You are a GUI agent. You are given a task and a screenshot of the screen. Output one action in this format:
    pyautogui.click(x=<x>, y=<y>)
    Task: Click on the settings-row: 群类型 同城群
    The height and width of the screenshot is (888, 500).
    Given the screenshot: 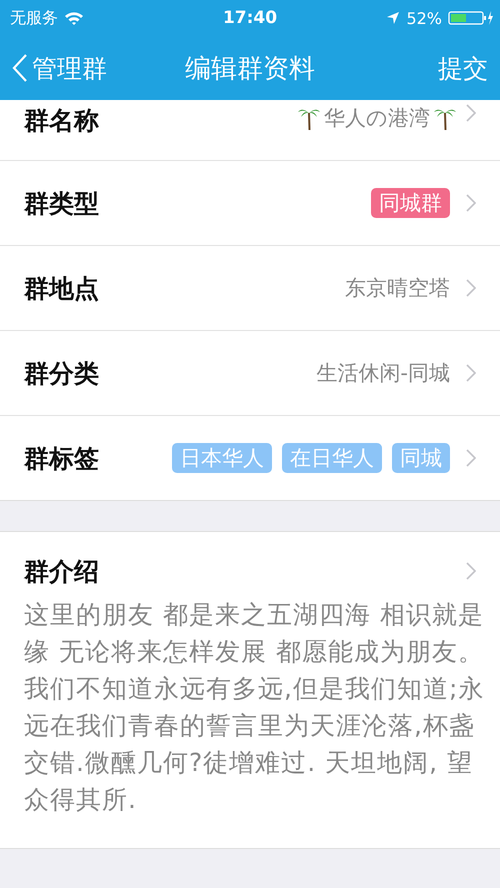 What is the action you would take?
    pyautogui.click(x=250, y=202)
    